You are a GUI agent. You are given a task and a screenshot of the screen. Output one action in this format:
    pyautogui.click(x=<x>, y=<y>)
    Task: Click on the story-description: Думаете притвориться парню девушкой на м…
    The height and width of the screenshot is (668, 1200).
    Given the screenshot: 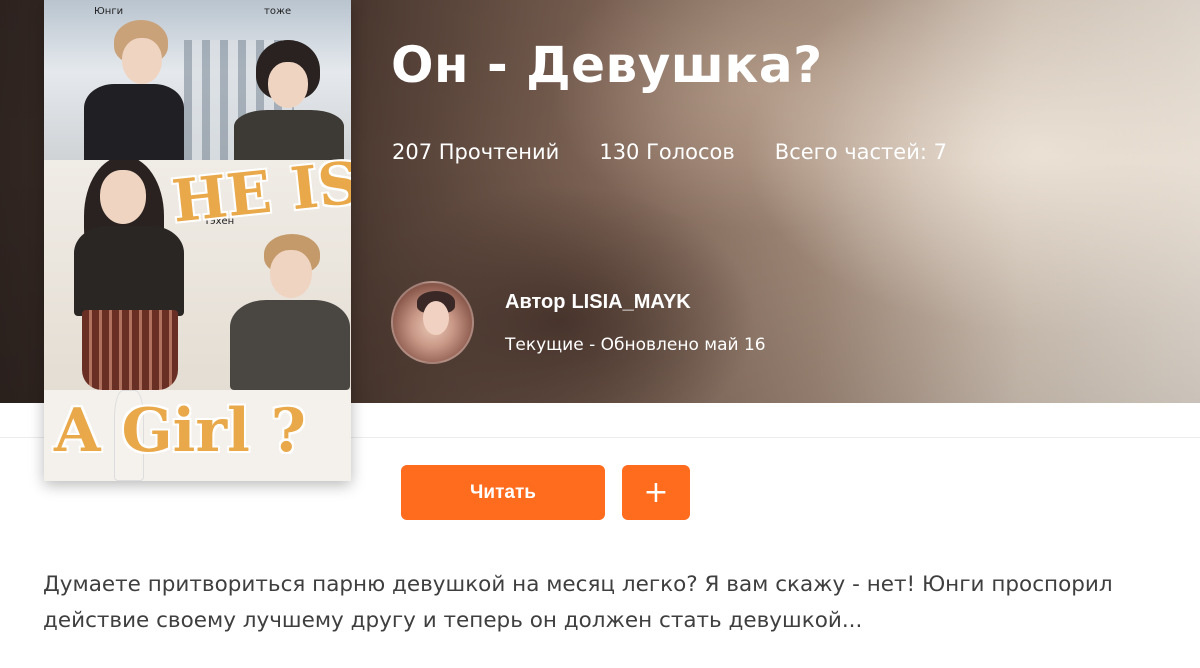 What is the action you would take?
    pyautogui.click(x=578, y=602)
    